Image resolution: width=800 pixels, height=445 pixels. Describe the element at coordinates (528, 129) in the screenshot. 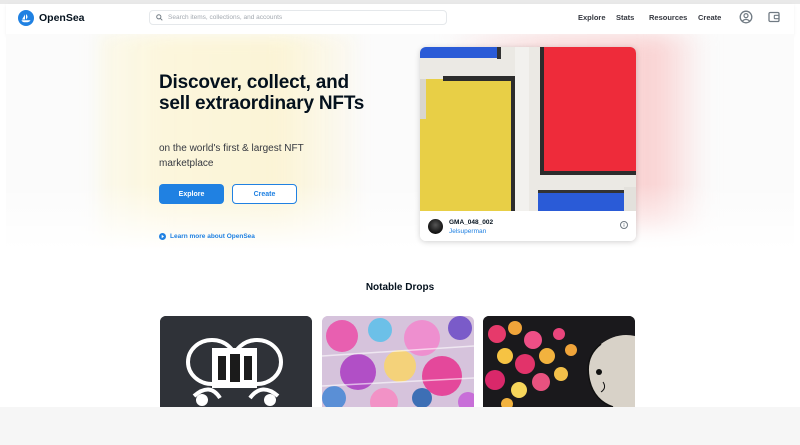

I see `featured-nft-image` at that location.